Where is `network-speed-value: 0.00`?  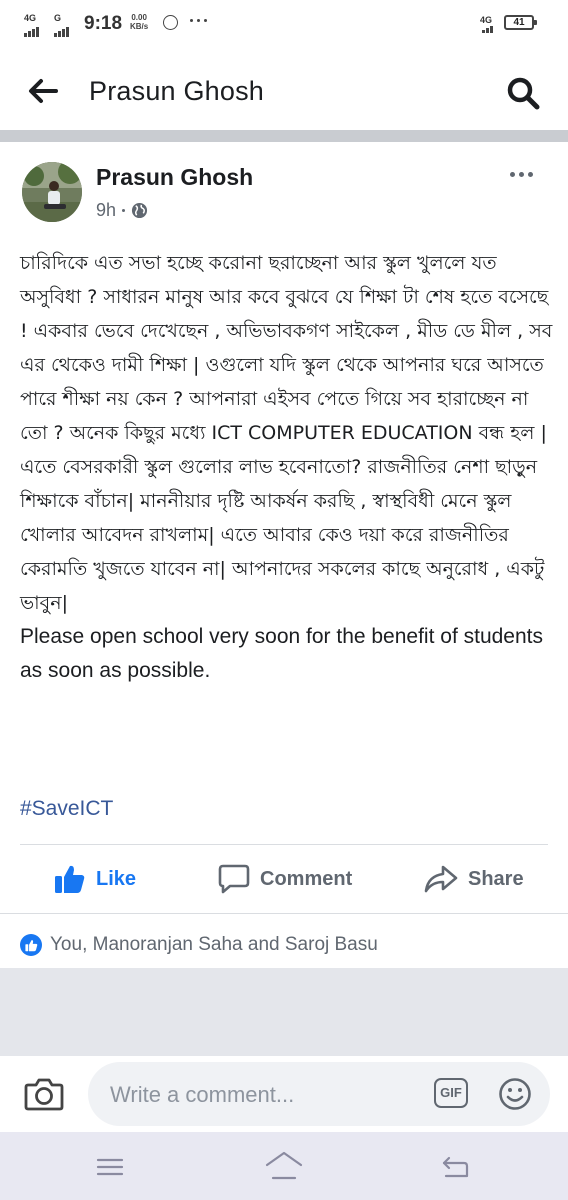 network-speed-value: 0.00 is located at coordinates (139, 17).